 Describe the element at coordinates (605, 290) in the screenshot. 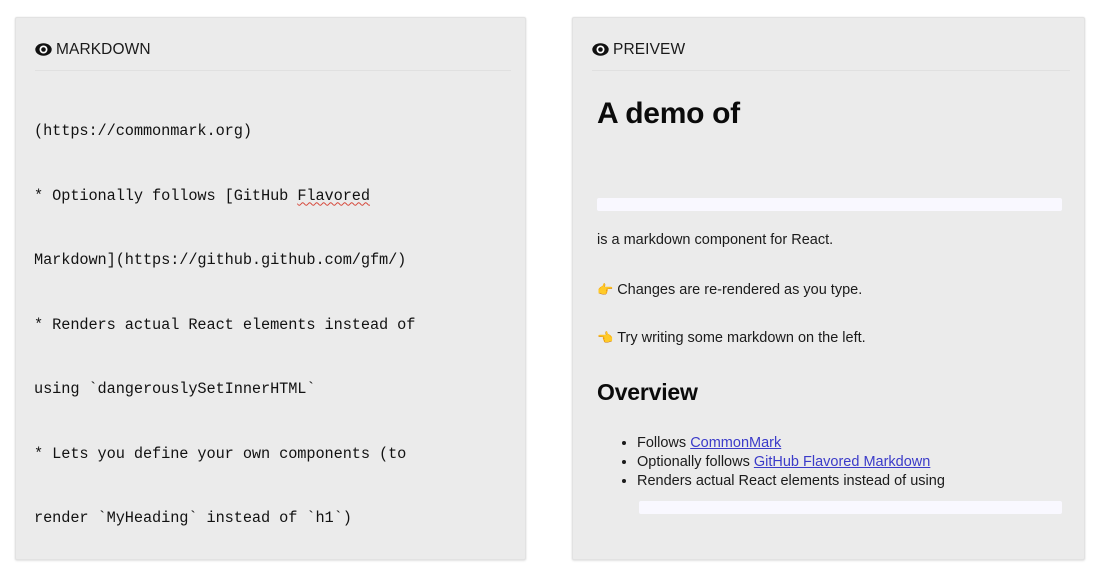

I see `pointing-right-emoji-icon: 👉` at that location.